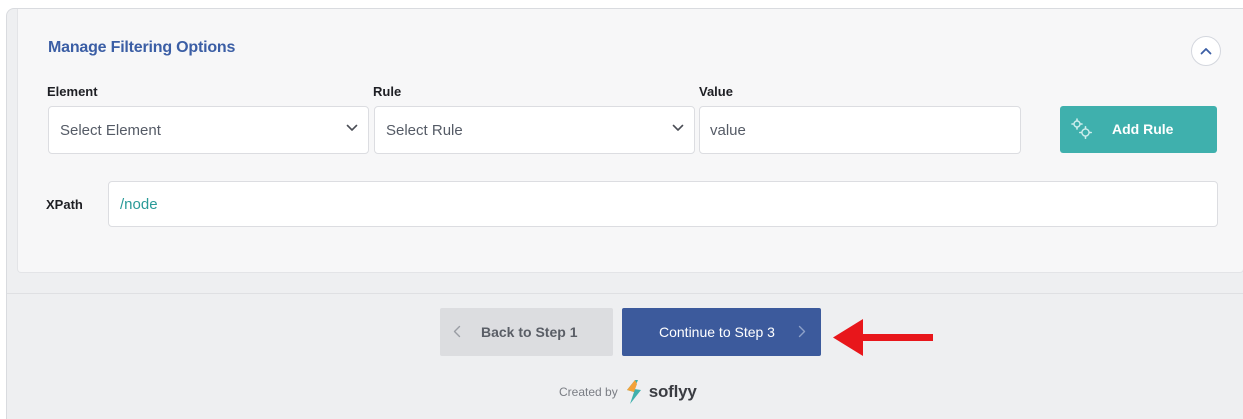  Describe the element at coordinates (1143, 129) in the screenshot. I see `add-rule-label: Add Rule` at that location.